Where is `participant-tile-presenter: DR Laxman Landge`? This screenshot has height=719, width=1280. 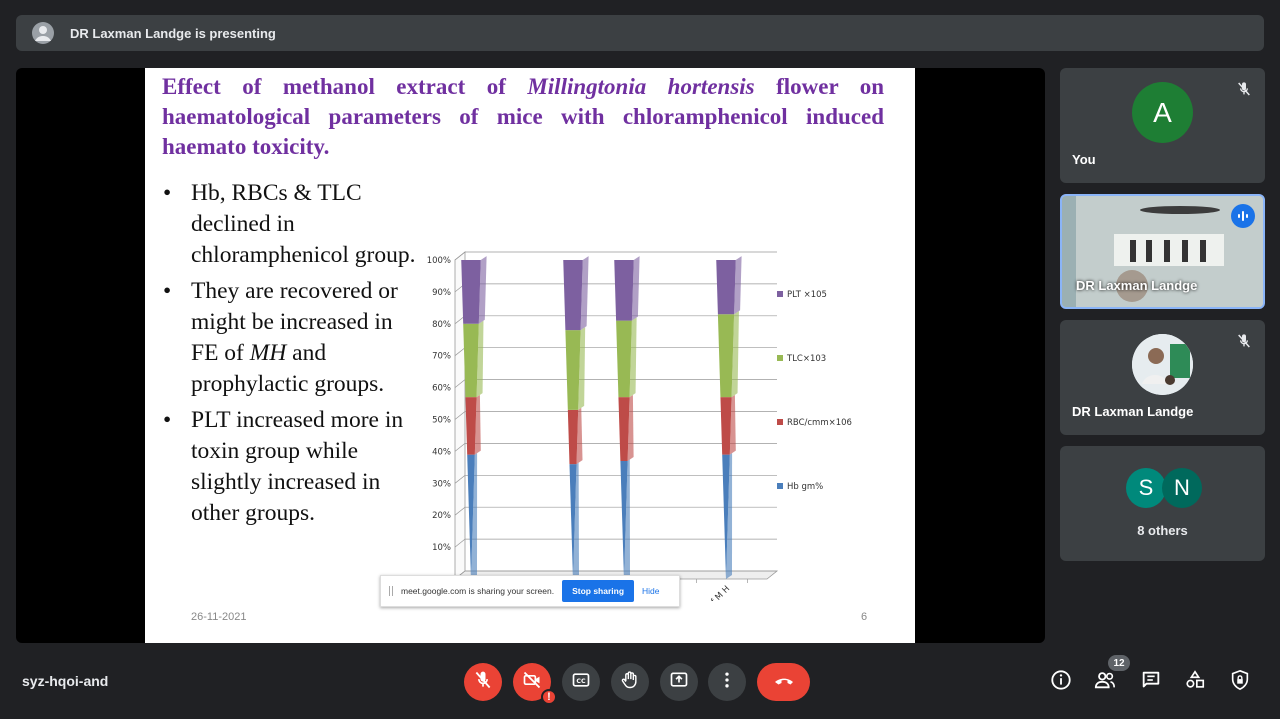
participant-tile-presenter: DR Laxman Landge is located at coordinates (1162, 377).